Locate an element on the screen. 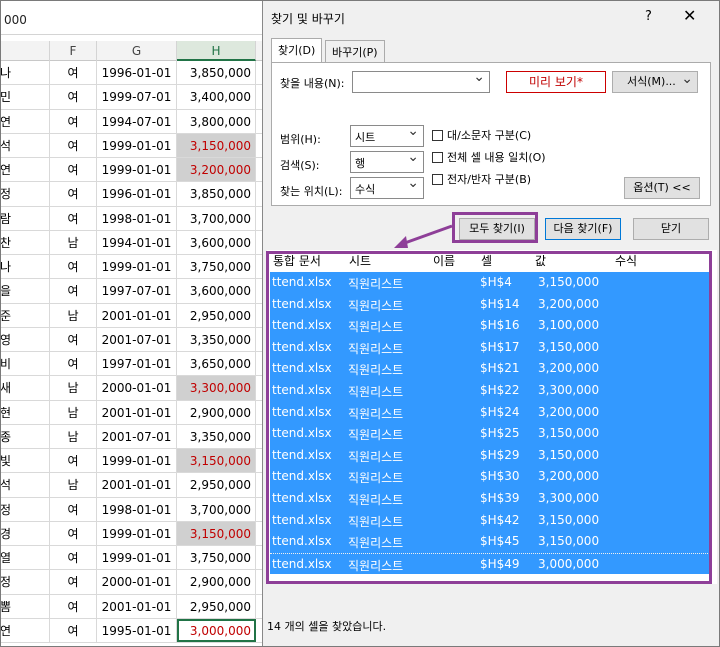 The width and height of the screenshot is (720, 647). column-header-f: F is located at coordinates (73, 51).